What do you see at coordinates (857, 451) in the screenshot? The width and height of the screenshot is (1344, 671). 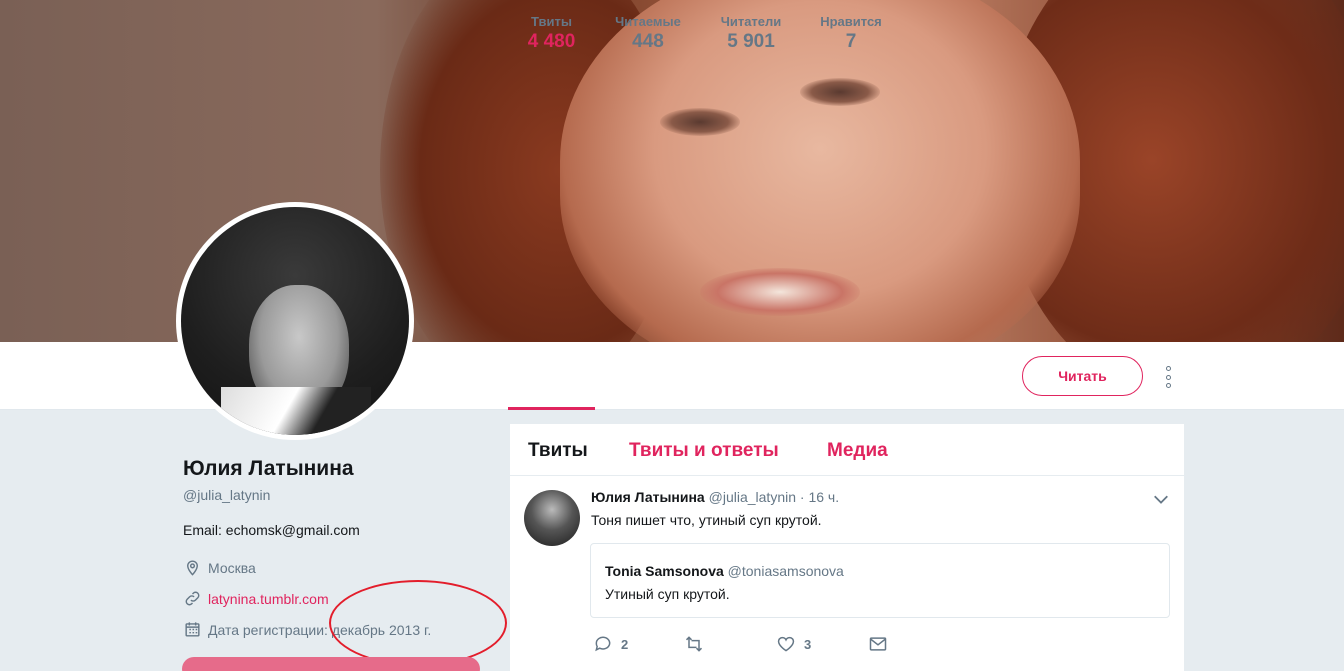 I see `tab-media: Медиа` at bounding box center [857, 451].